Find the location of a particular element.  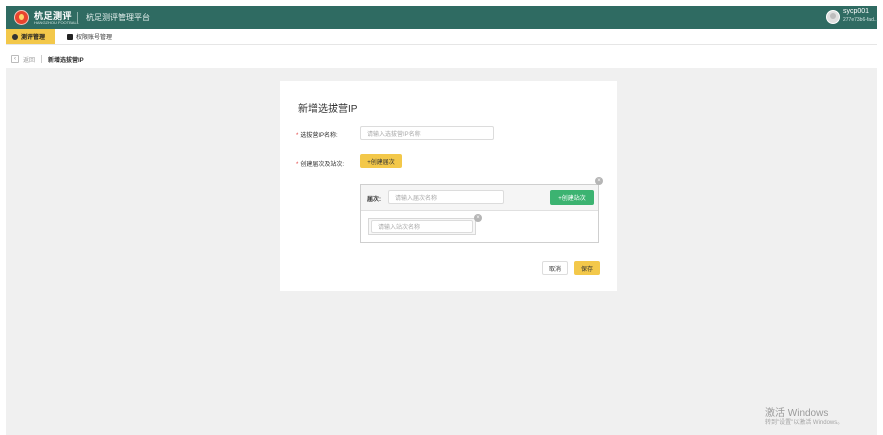

ip-name-input: 请输入选拔营IP名称 is located at coordinates (427, 133).